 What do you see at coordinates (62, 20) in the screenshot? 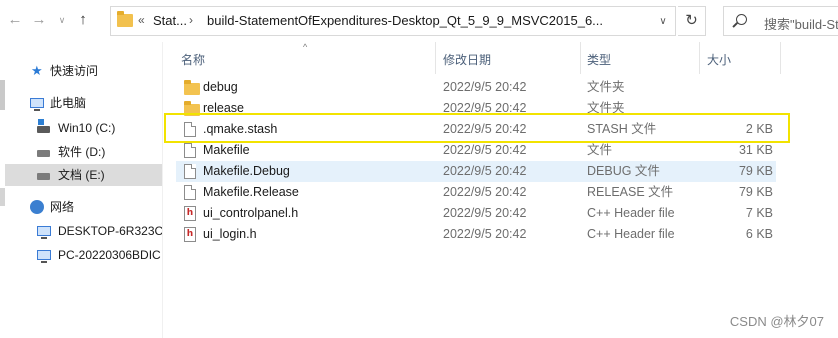
I see `recent-locations-button: ∨` at bounding box center [62, 20].